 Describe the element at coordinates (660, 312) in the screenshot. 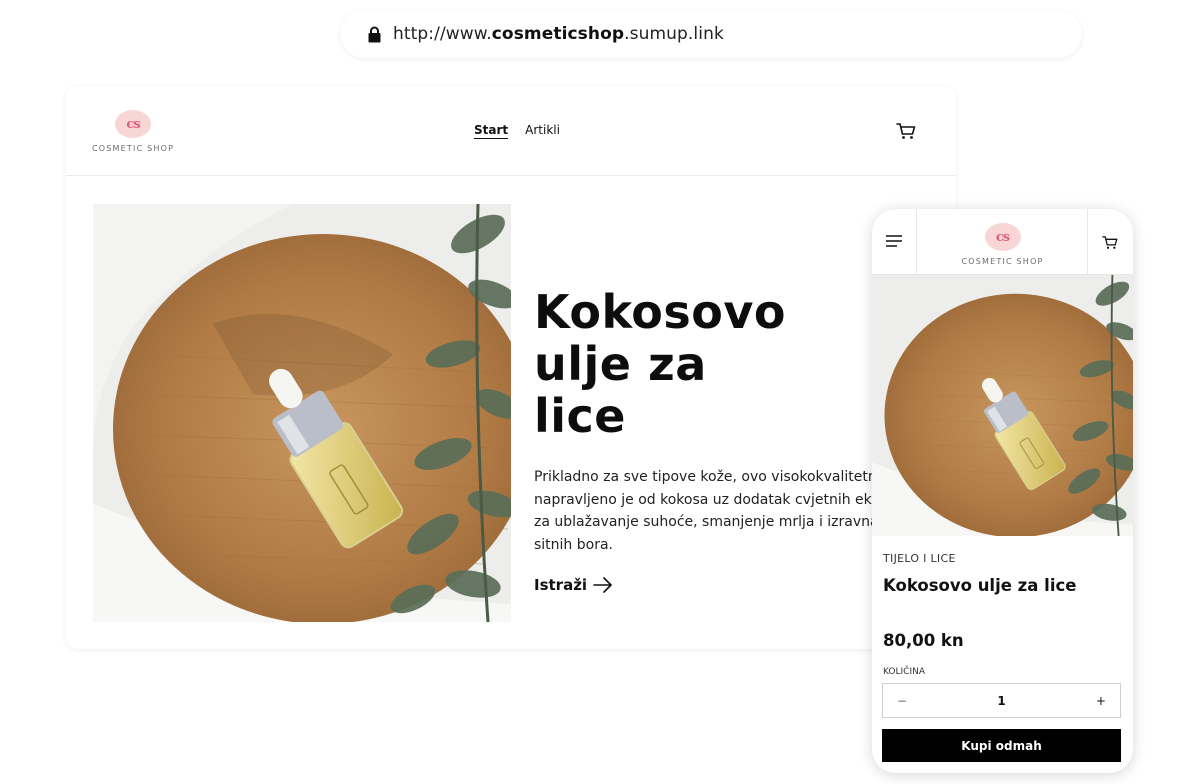

I see `hero-title-line-1: Kokosovo` at that location.